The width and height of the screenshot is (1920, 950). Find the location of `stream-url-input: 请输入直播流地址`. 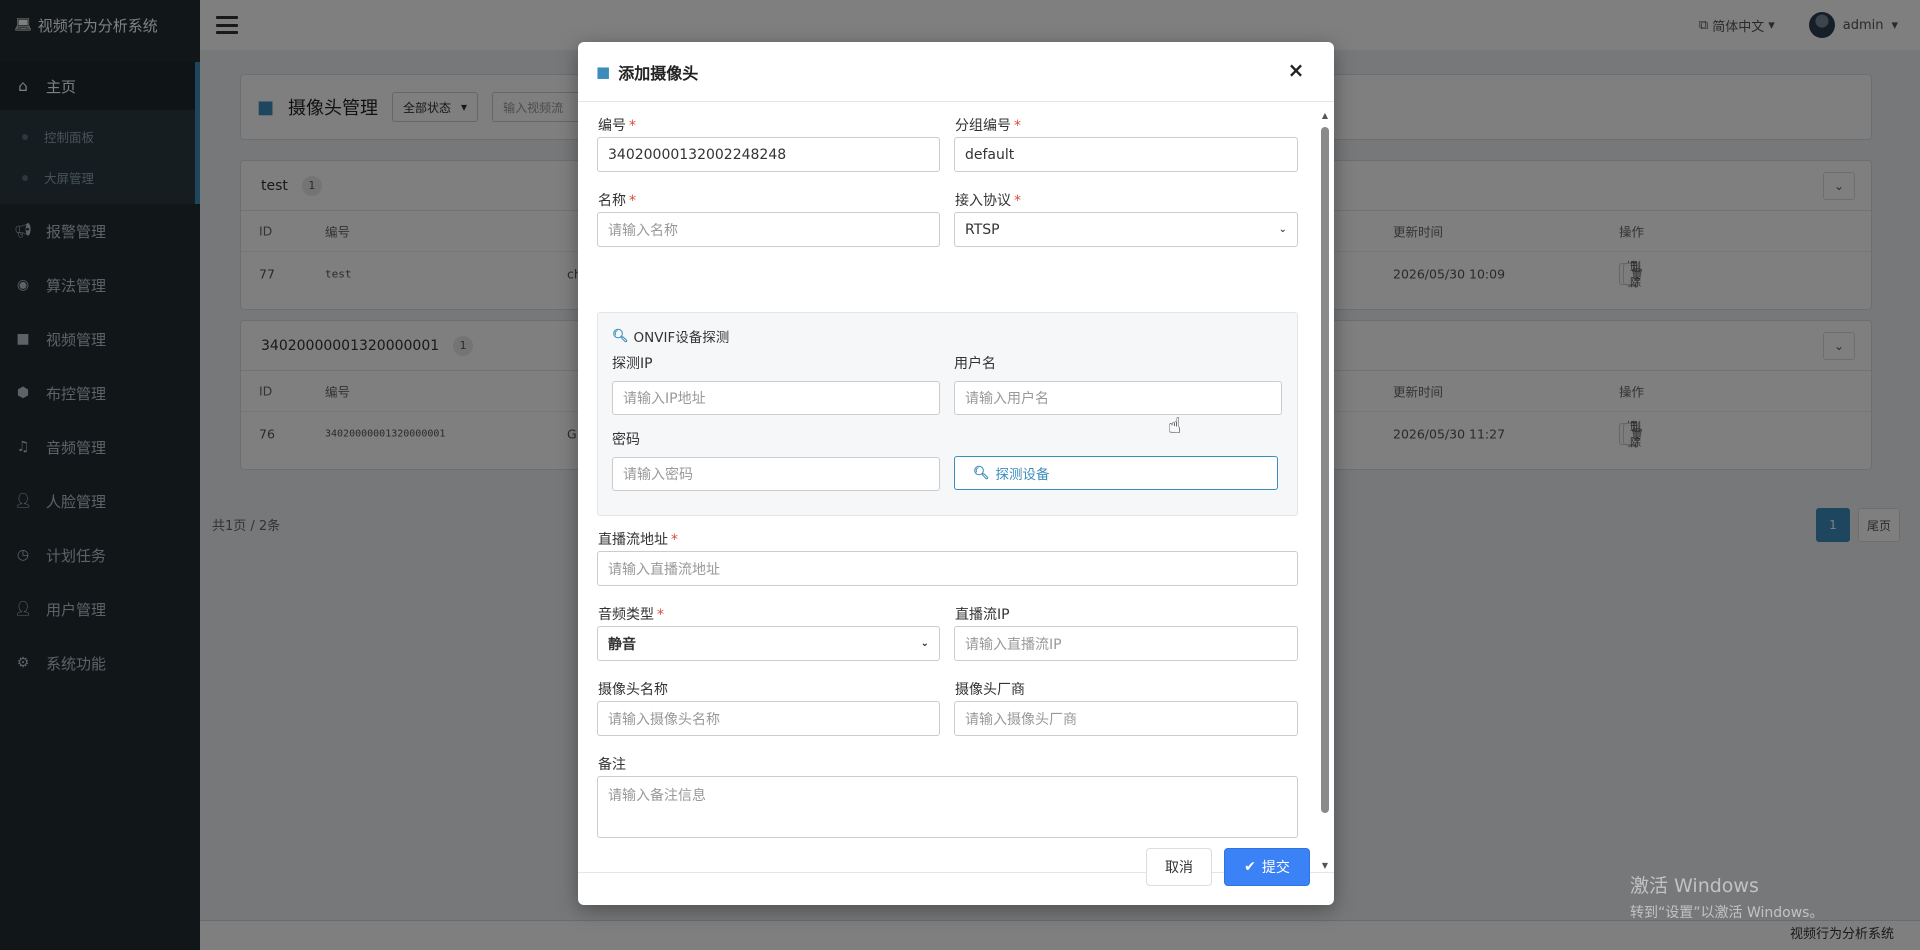

stream-url-input: 请输入直播流地址 is located at coordinates (947, 568).